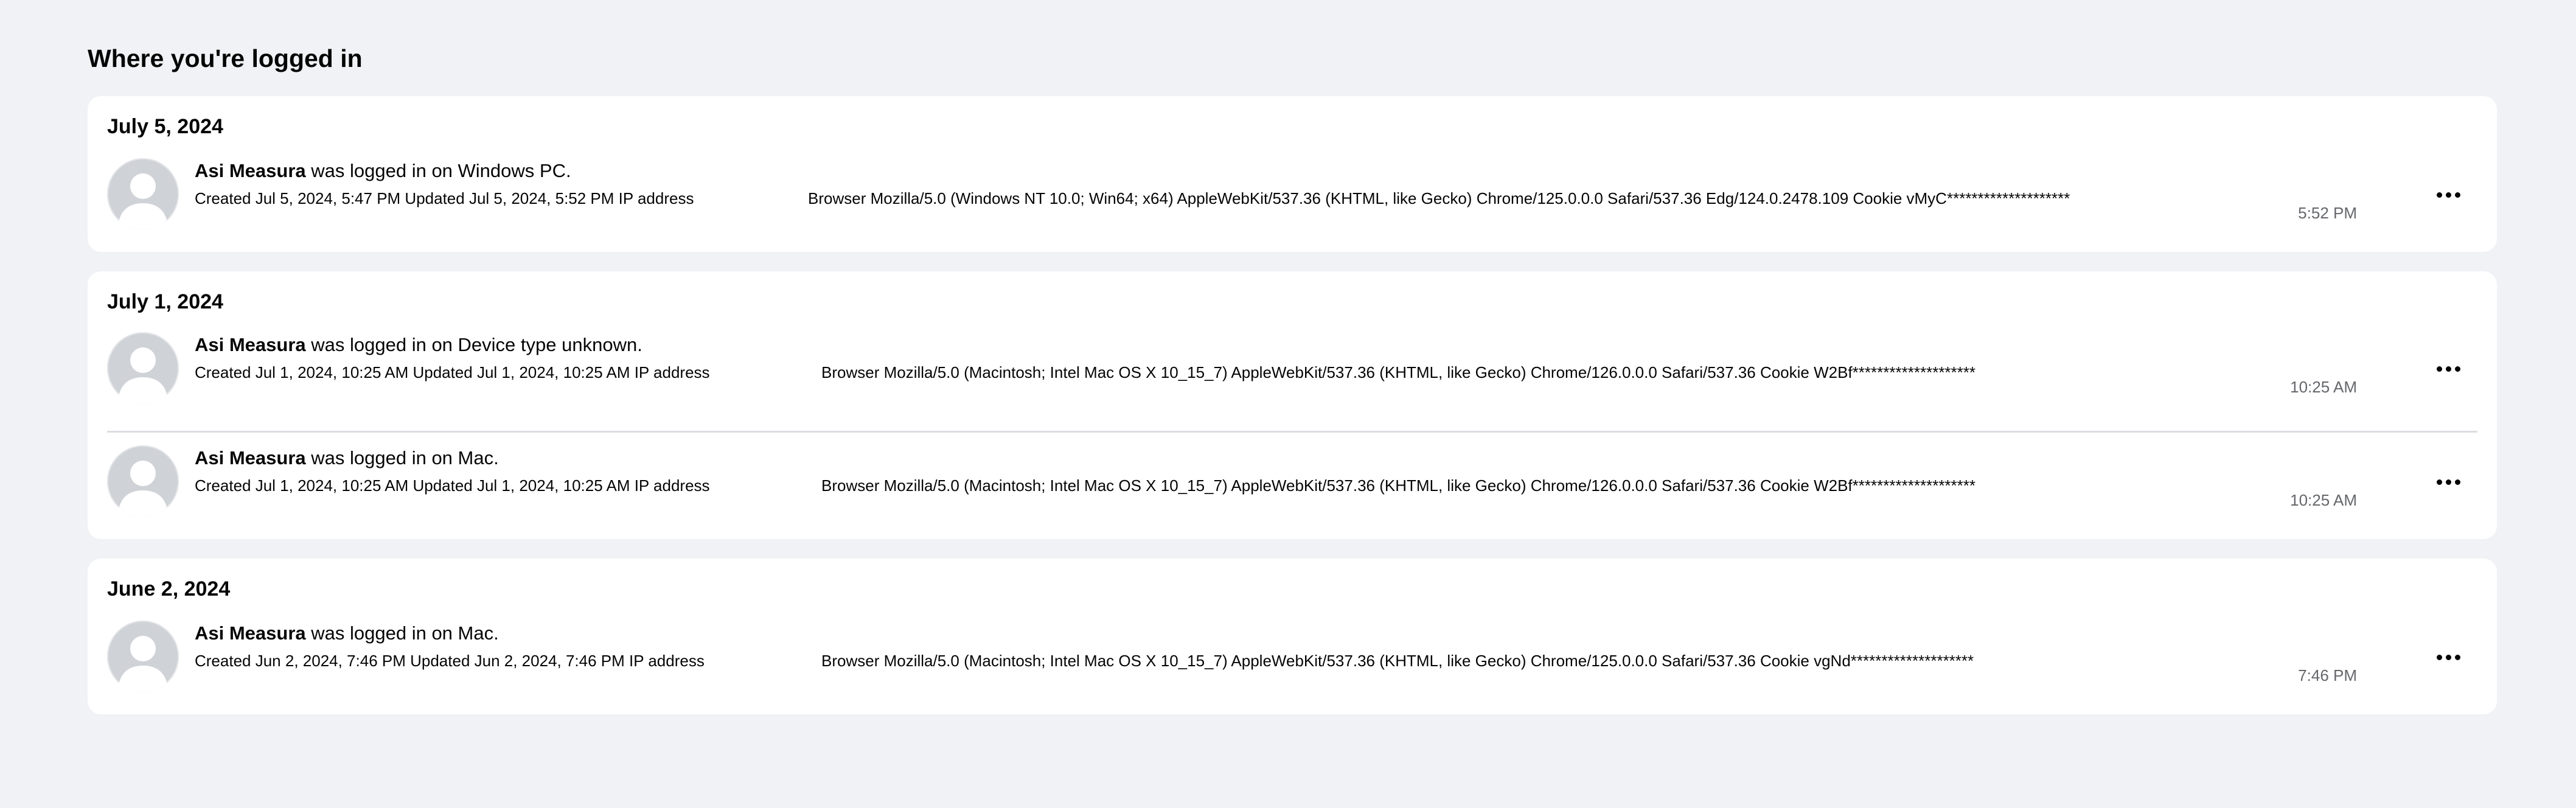 The height and width of the screenshot is (808, 2576). I want to click on session-time: 7:46 PM, so click(2327, 675).